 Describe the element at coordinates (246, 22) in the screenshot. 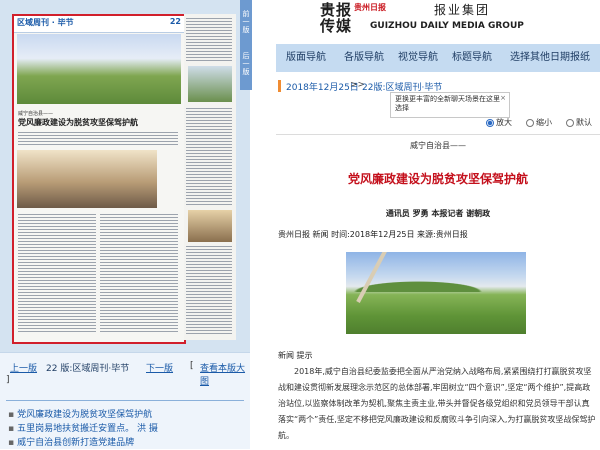

I see `side-prev-page-button: 前一版` at that location.